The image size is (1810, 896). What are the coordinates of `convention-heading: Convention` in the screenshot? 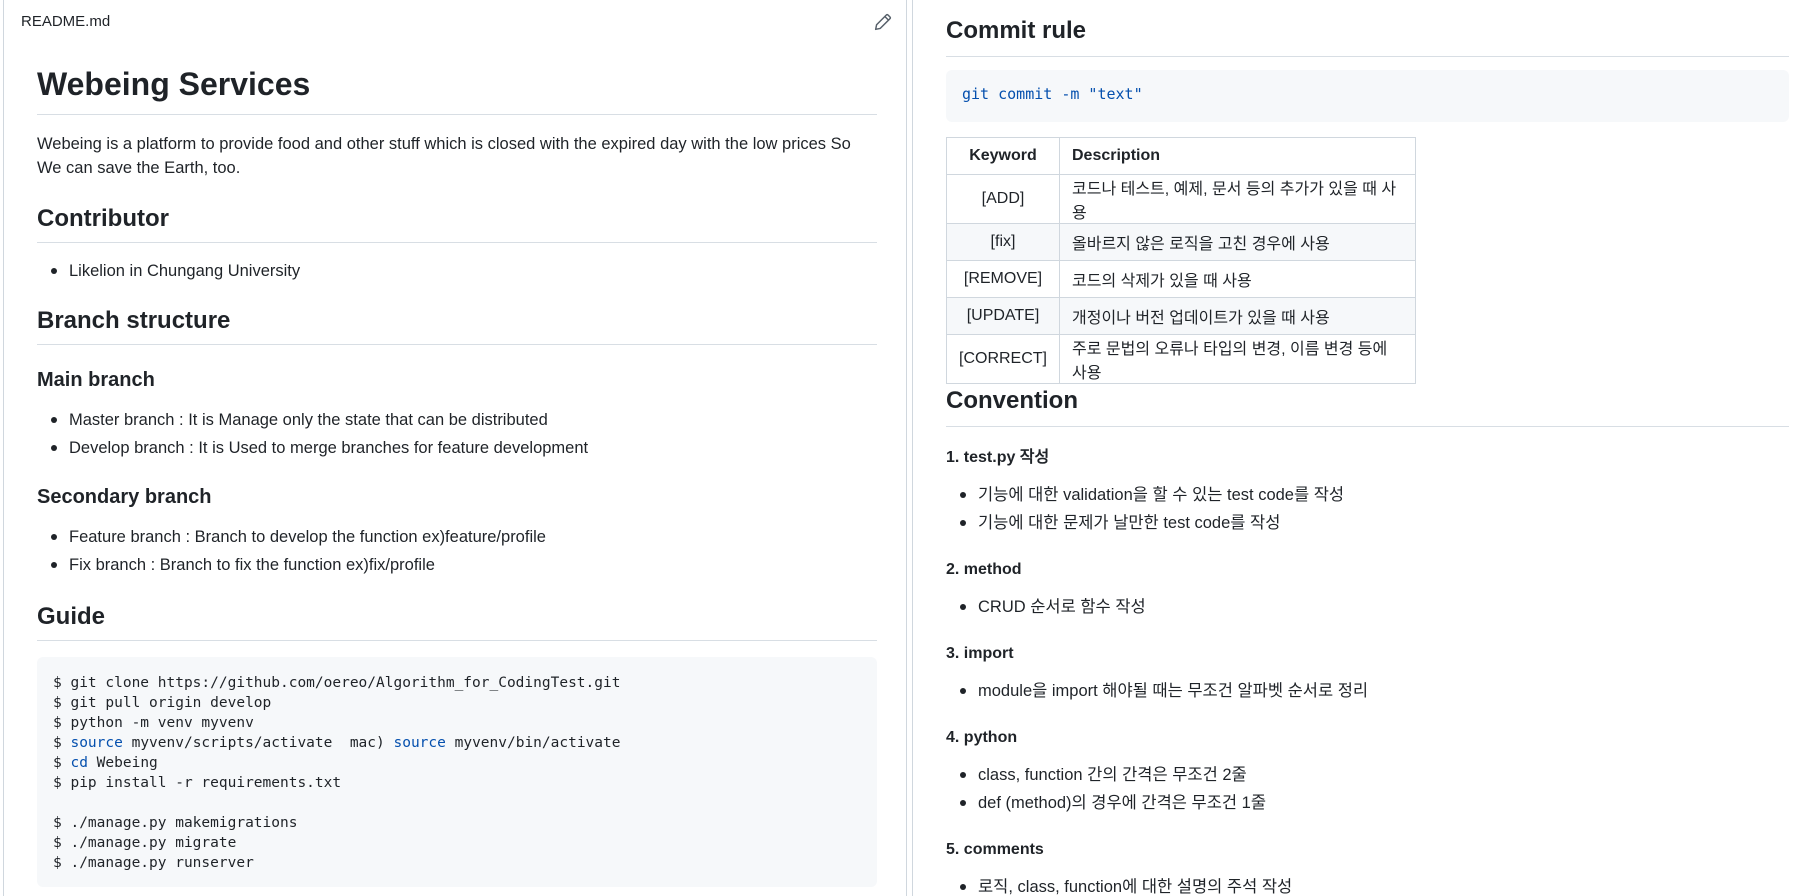 It's located at (1367, 406).